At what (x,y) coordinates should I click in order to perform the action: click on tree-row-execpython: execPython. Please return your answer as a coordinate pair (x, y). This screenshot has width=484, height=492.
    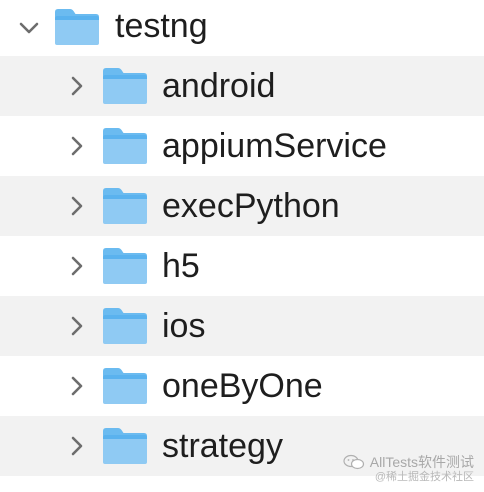
    Looking at the image, I should click on (242, 206).